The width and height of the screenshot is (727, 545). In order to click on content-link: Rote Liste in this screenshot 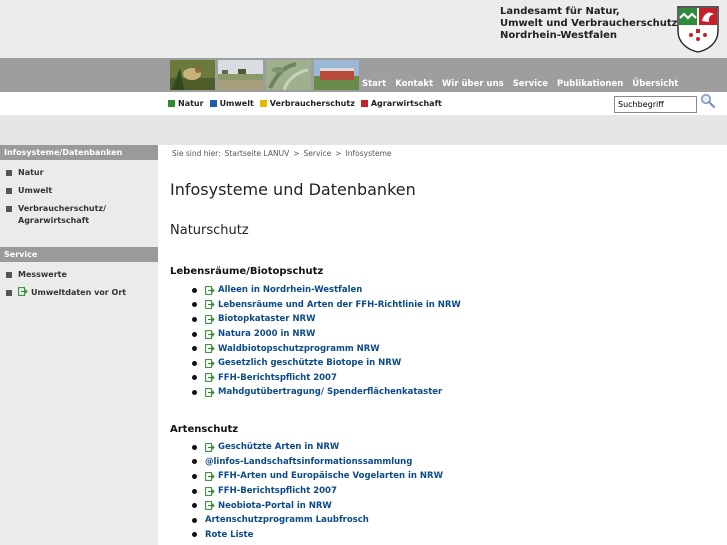, I will do `click(317, 535)`.